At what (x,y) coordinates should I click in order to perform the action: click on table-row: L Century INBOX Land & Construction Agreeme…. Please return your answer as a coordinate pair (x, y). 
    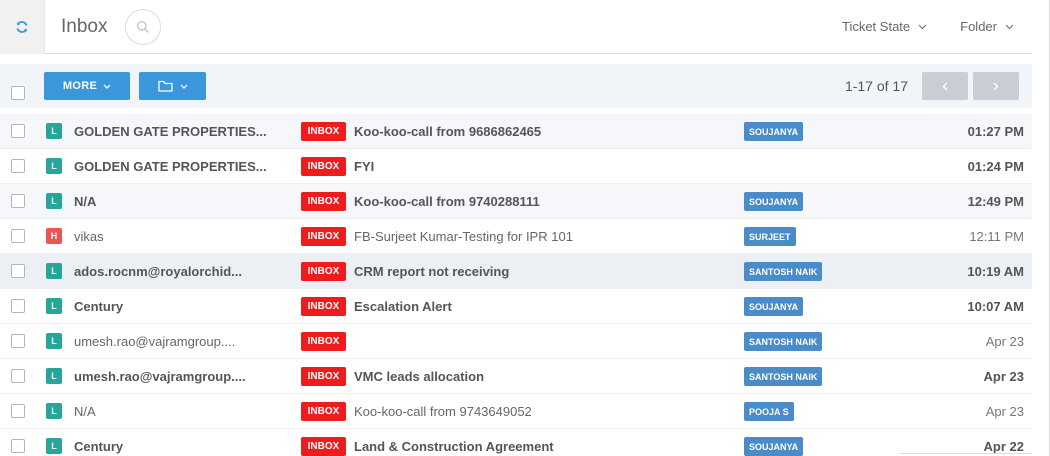
    Looking at the image, I should click on (516, 442).